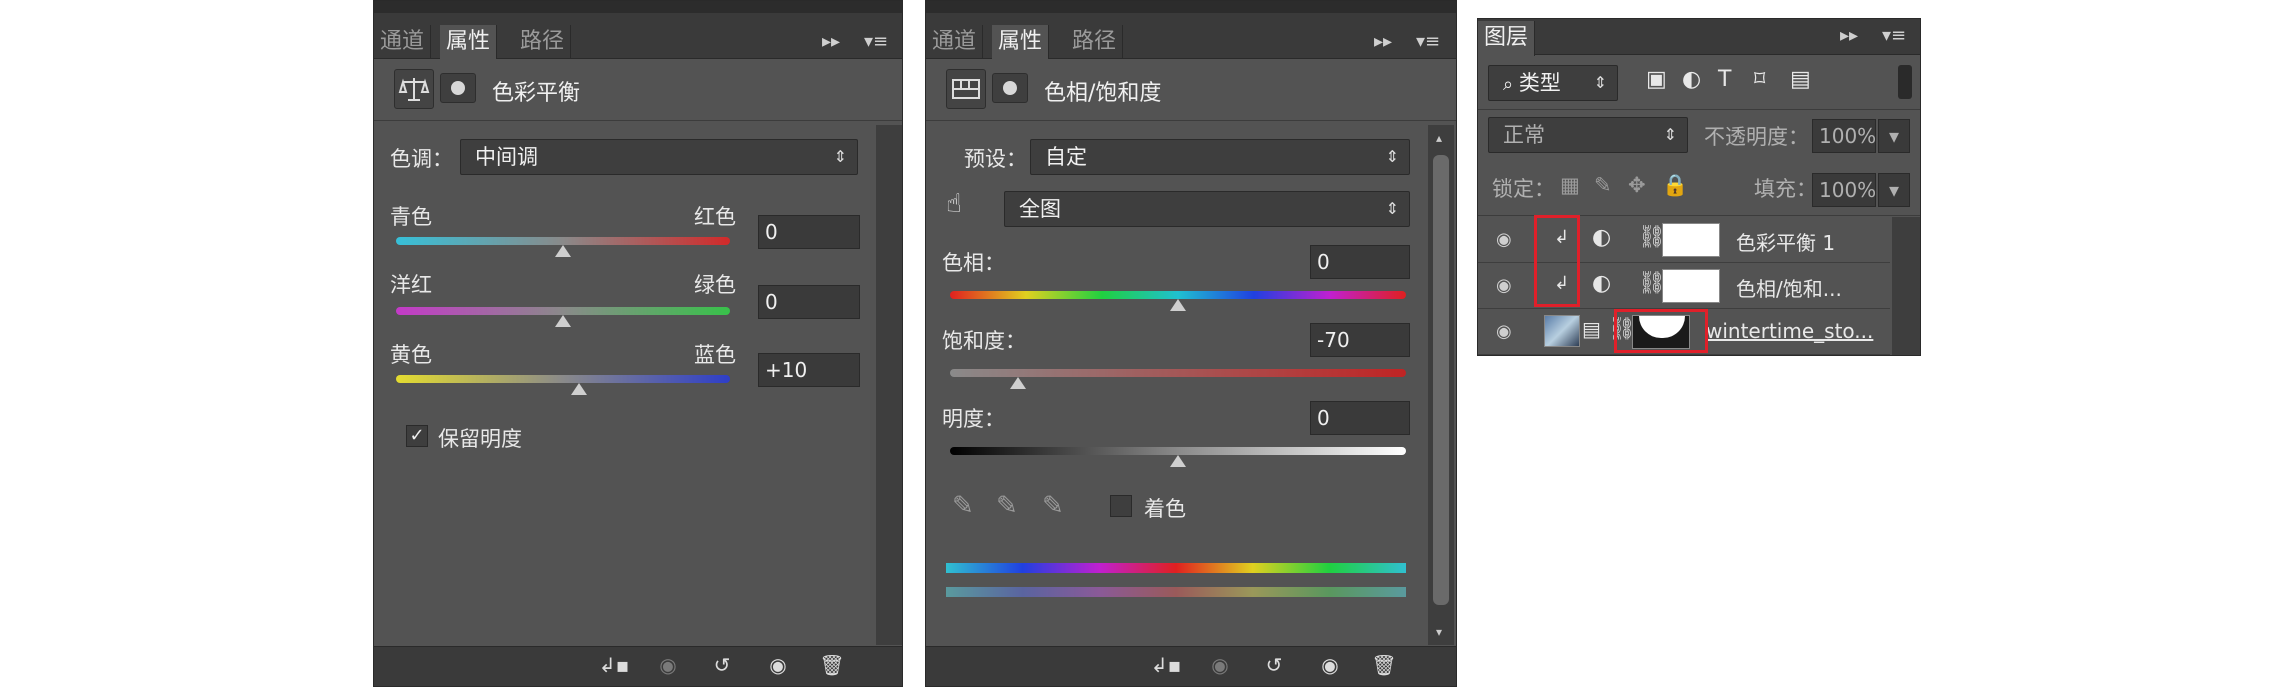 Image resolution: width=2292 pixels, height=687 pixels. What do you see at coordinates (1800, 79) in the screenshot?
I see `filter-smart-object-icon: ▤` at bounding box center [1800, 79].